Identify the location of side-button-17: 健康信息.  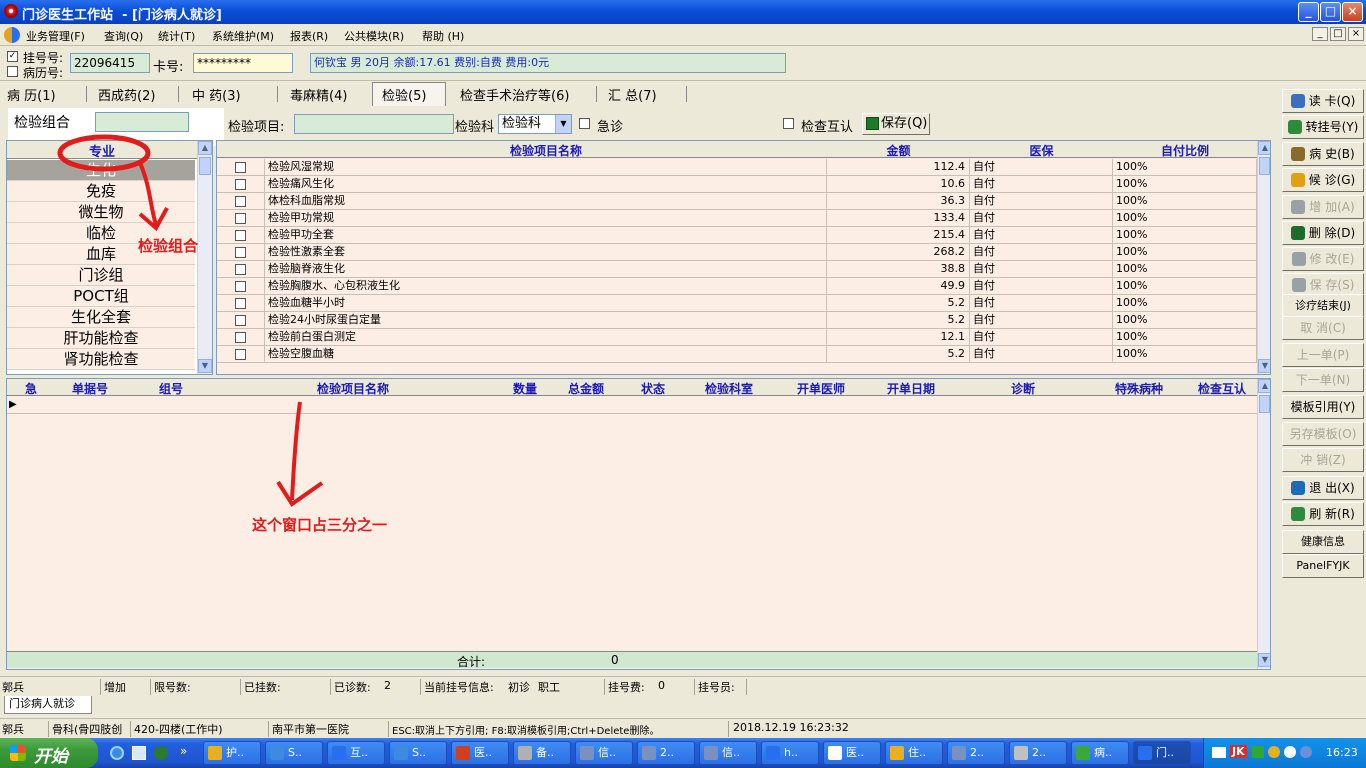
(1323, 542).